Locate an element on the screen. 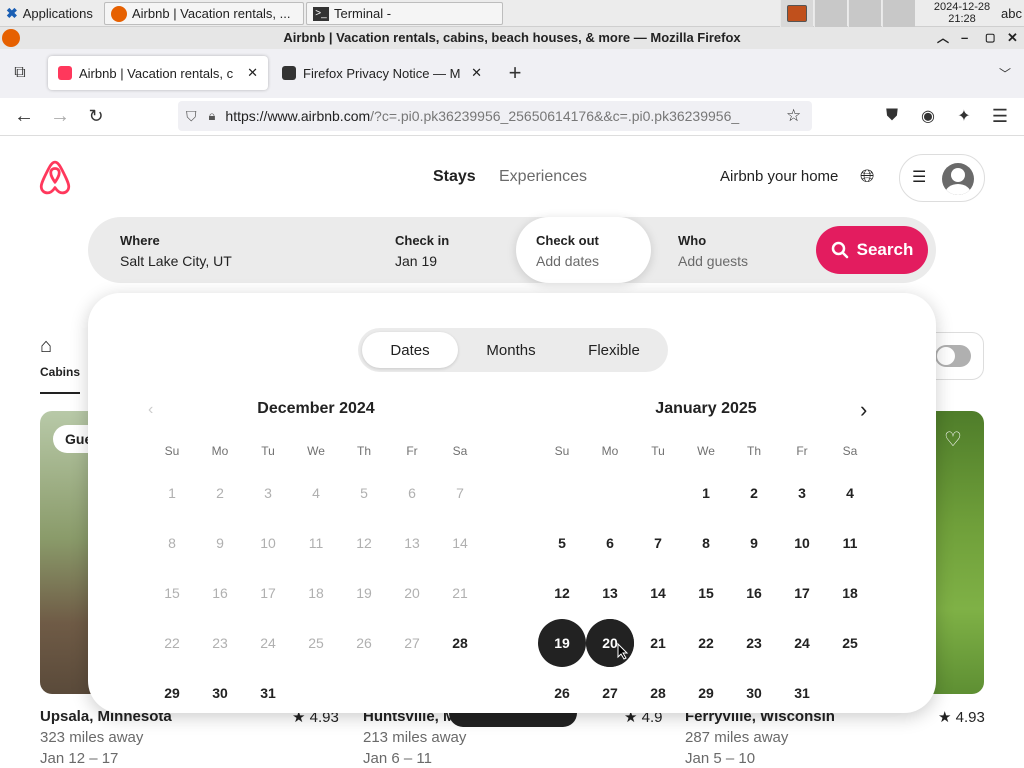 Image resolution: width=1024 pixels, height=768 pixels. account-icon: ◉ is located at coordinates (928, 116).